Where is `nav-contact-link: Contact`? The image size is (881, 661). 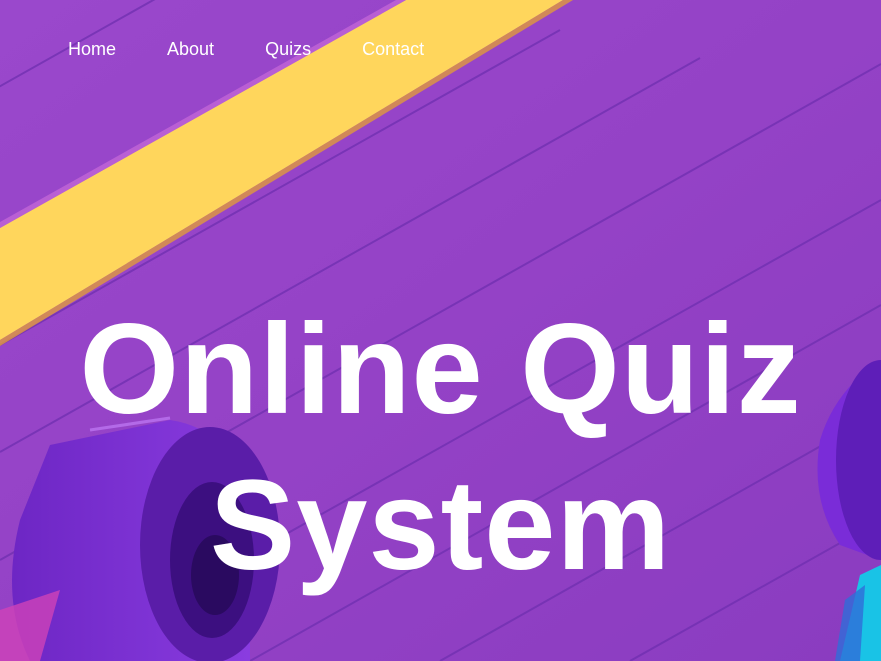 nav-contact-link: Contact is located at coordinates (393, 49).